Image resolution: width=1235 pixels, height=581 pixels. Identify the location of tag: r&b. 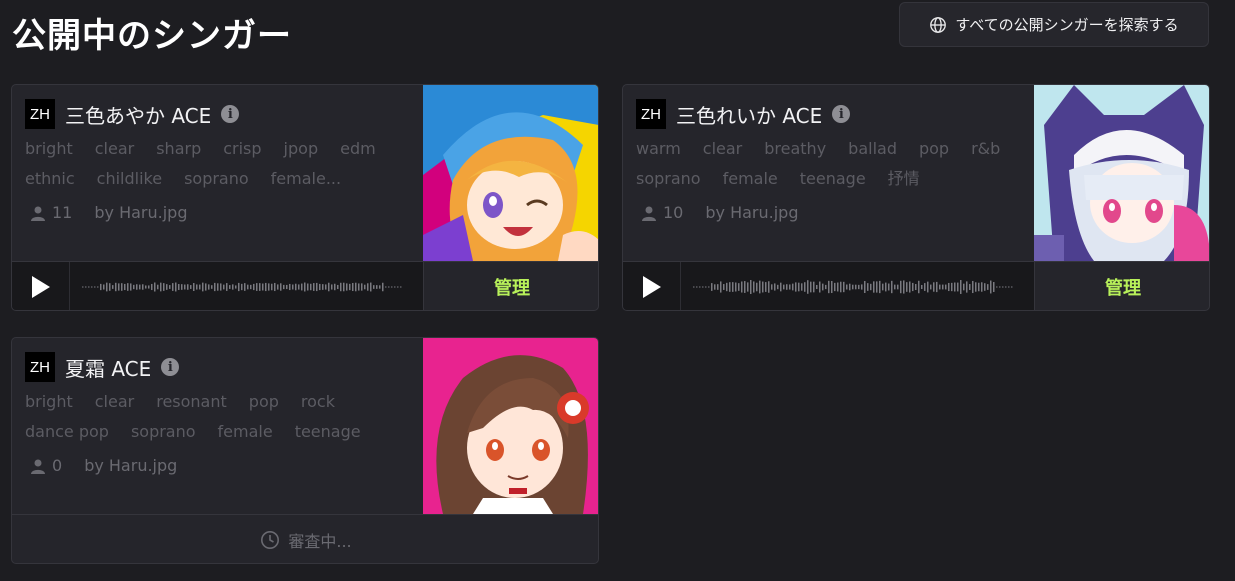
(986, 148).